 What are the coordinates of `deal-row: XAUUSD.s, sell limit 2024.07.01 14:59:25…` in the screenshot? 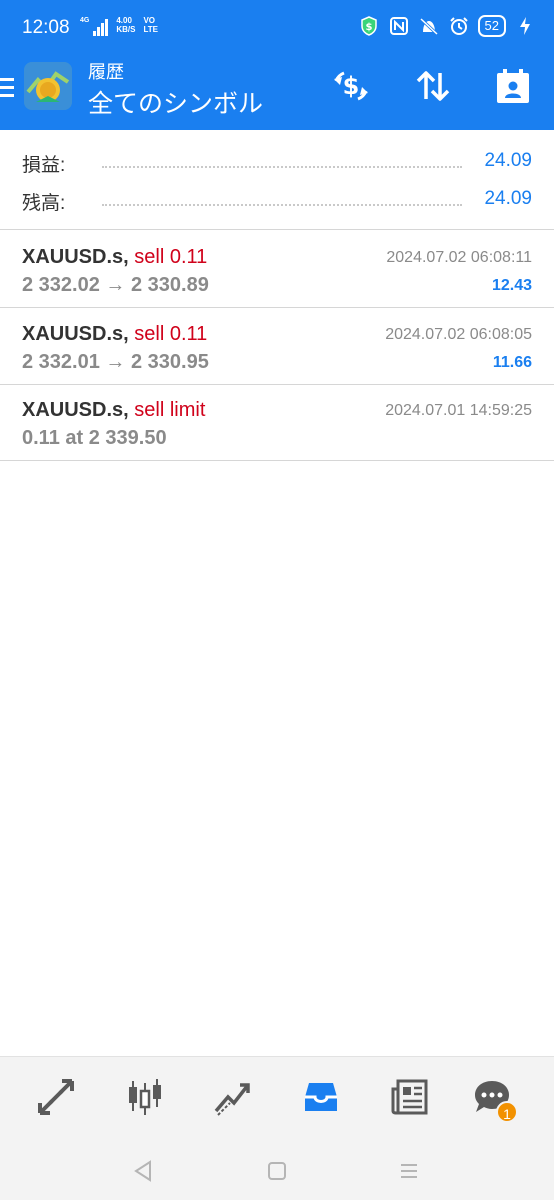 It's located at (277, 423).